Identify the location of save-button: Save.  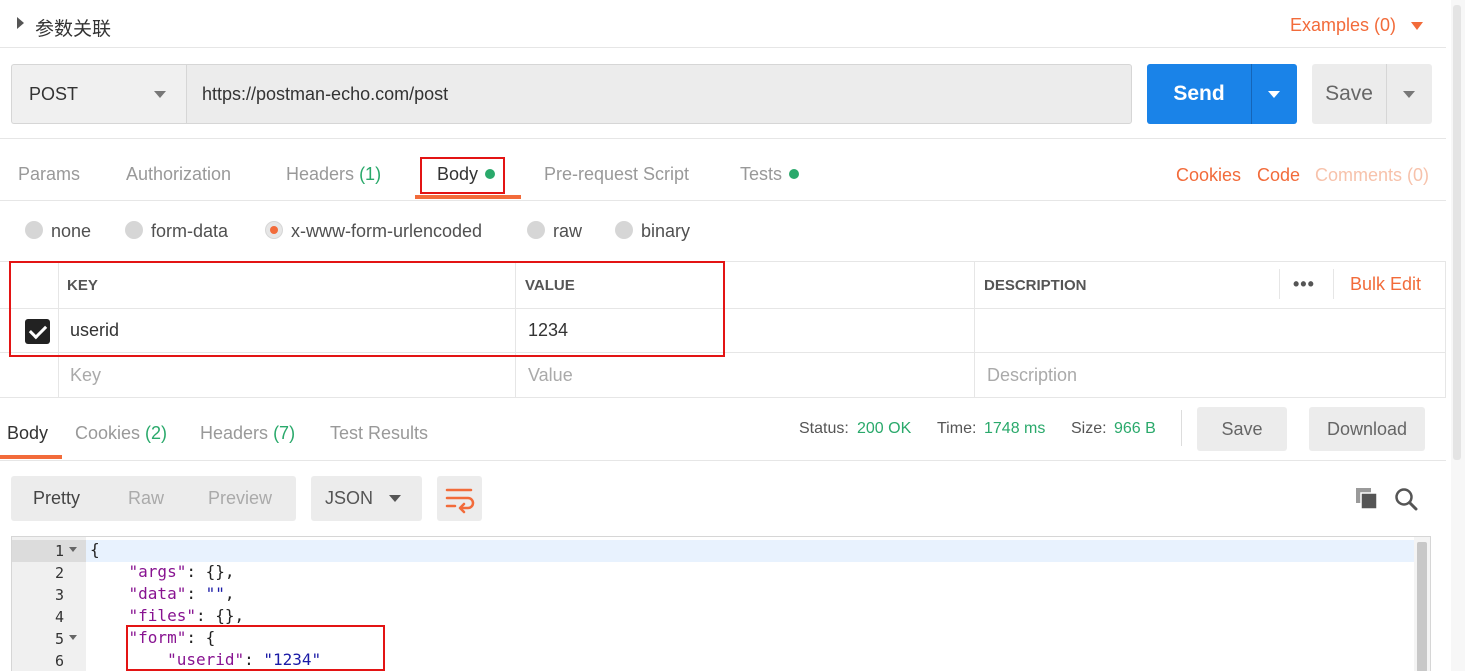
(1349, 94).